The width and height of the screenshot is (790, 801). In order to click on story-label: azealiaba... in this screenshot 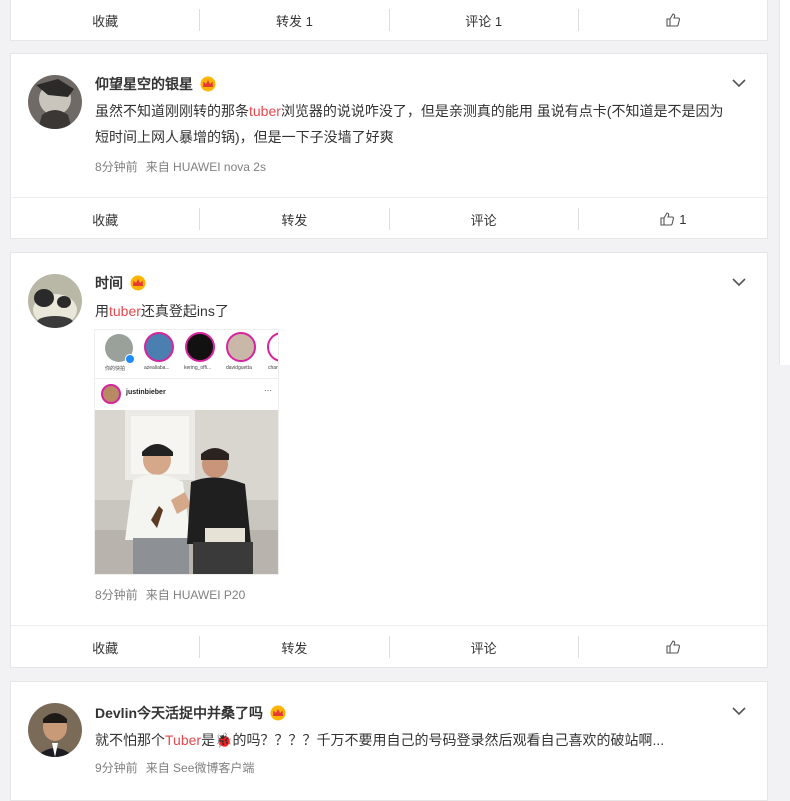, I will do `click(157, 368)`.